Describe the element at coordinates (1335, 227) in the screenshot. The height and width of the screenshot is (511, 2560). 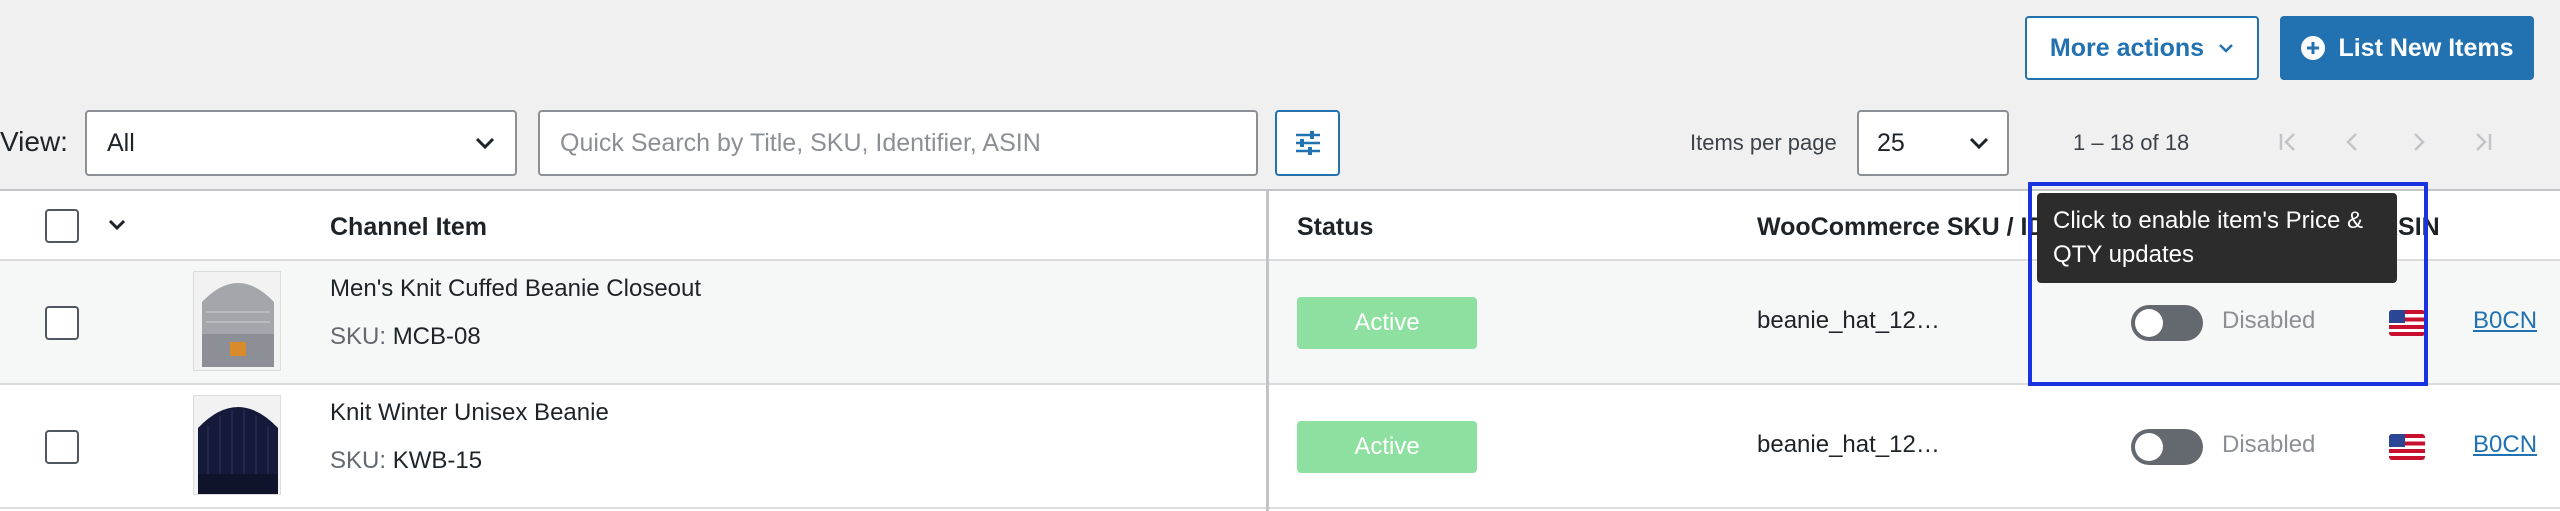
I see `column-header-status: Status` at that location.